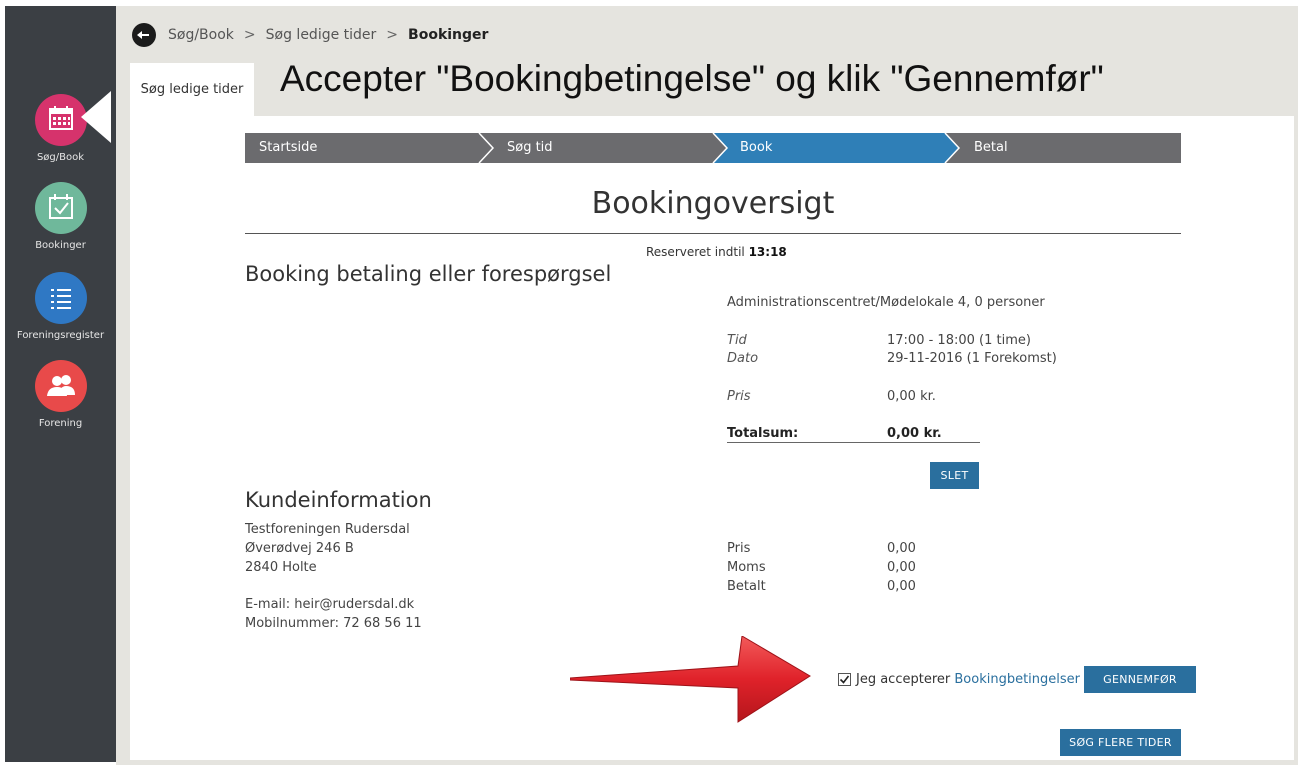  I want to click on right-edge, so click(1296, 385).